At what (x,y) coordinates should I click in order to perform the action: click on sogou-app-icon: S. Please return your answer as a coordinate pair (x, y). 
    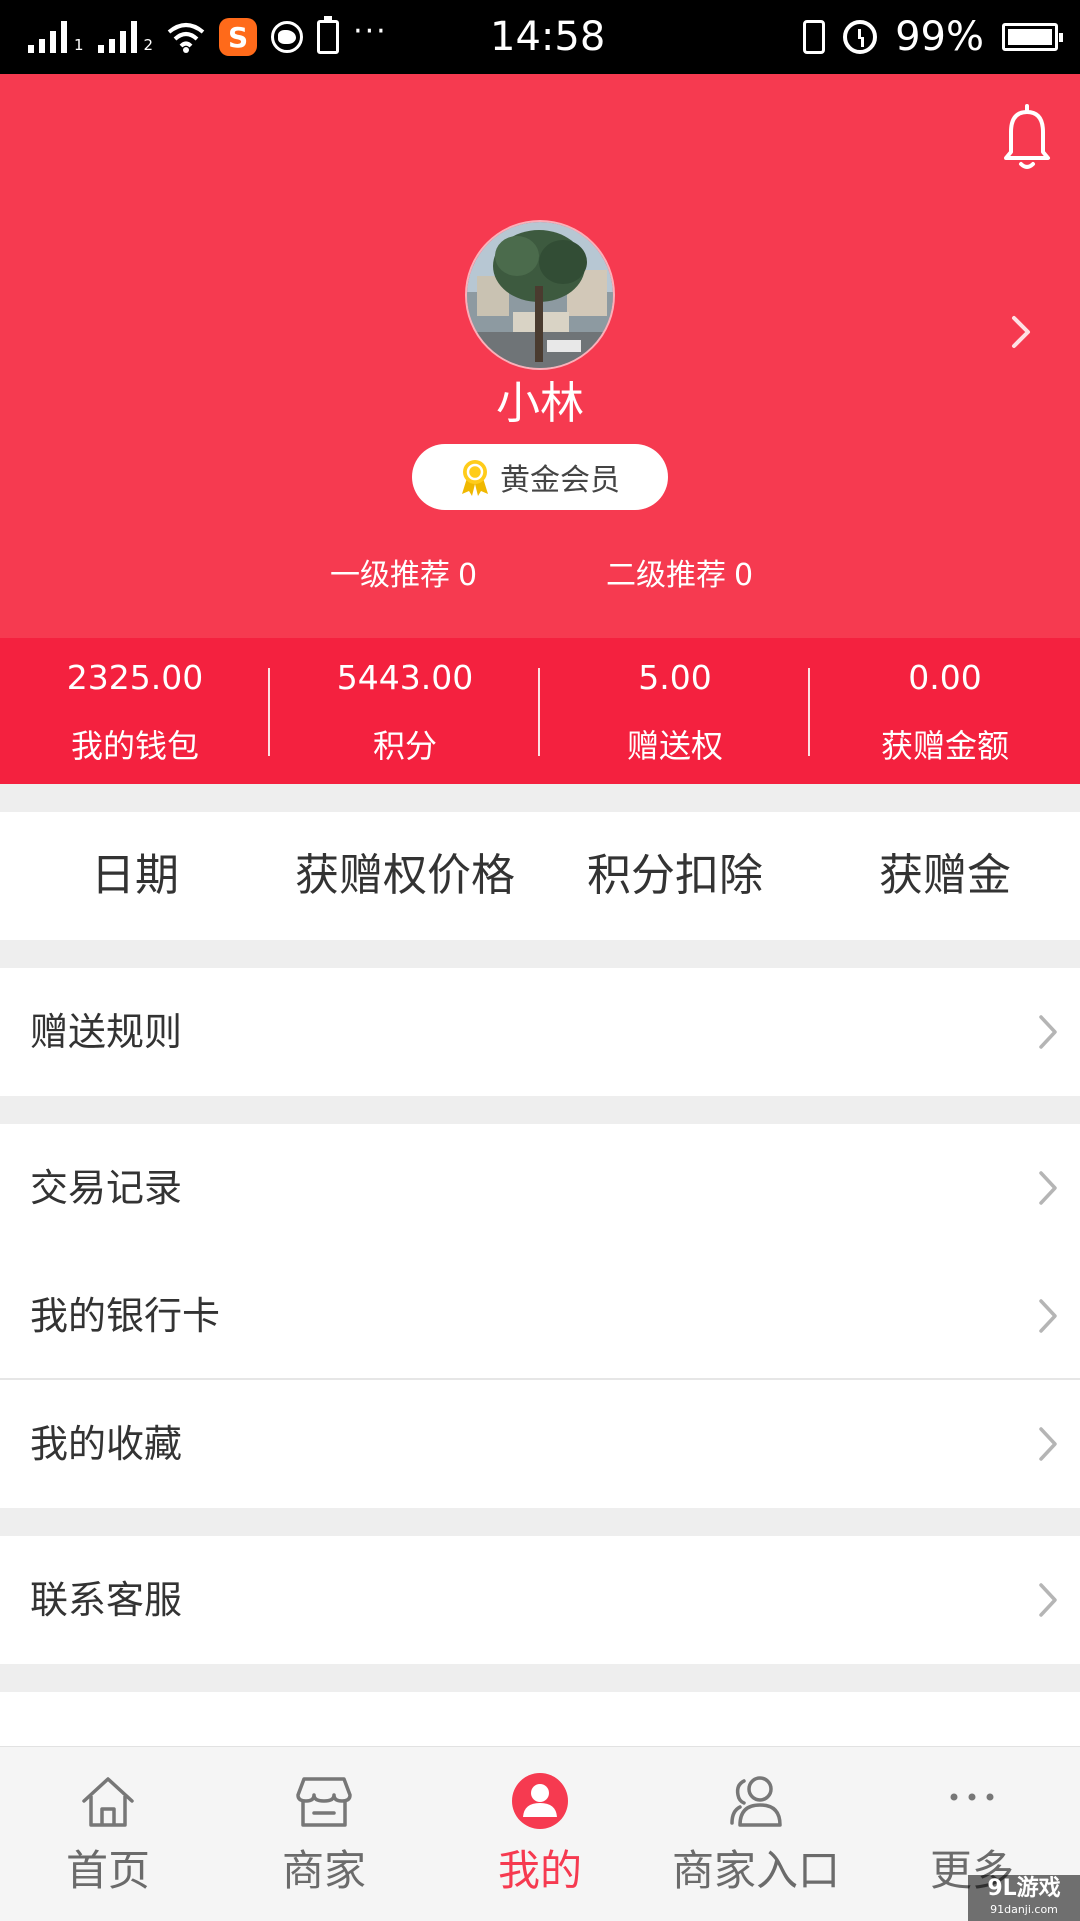
    Looking at the image, I should click on (238, 37).